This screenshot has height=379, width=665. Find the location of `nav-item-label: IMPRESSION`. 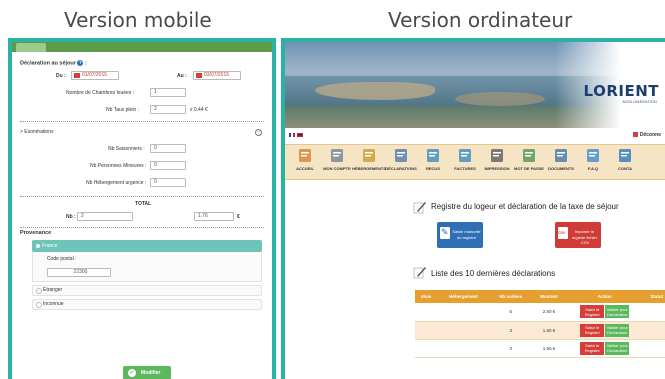

nav-item-label: IMPRESSION is located at coordinates (497, 168).